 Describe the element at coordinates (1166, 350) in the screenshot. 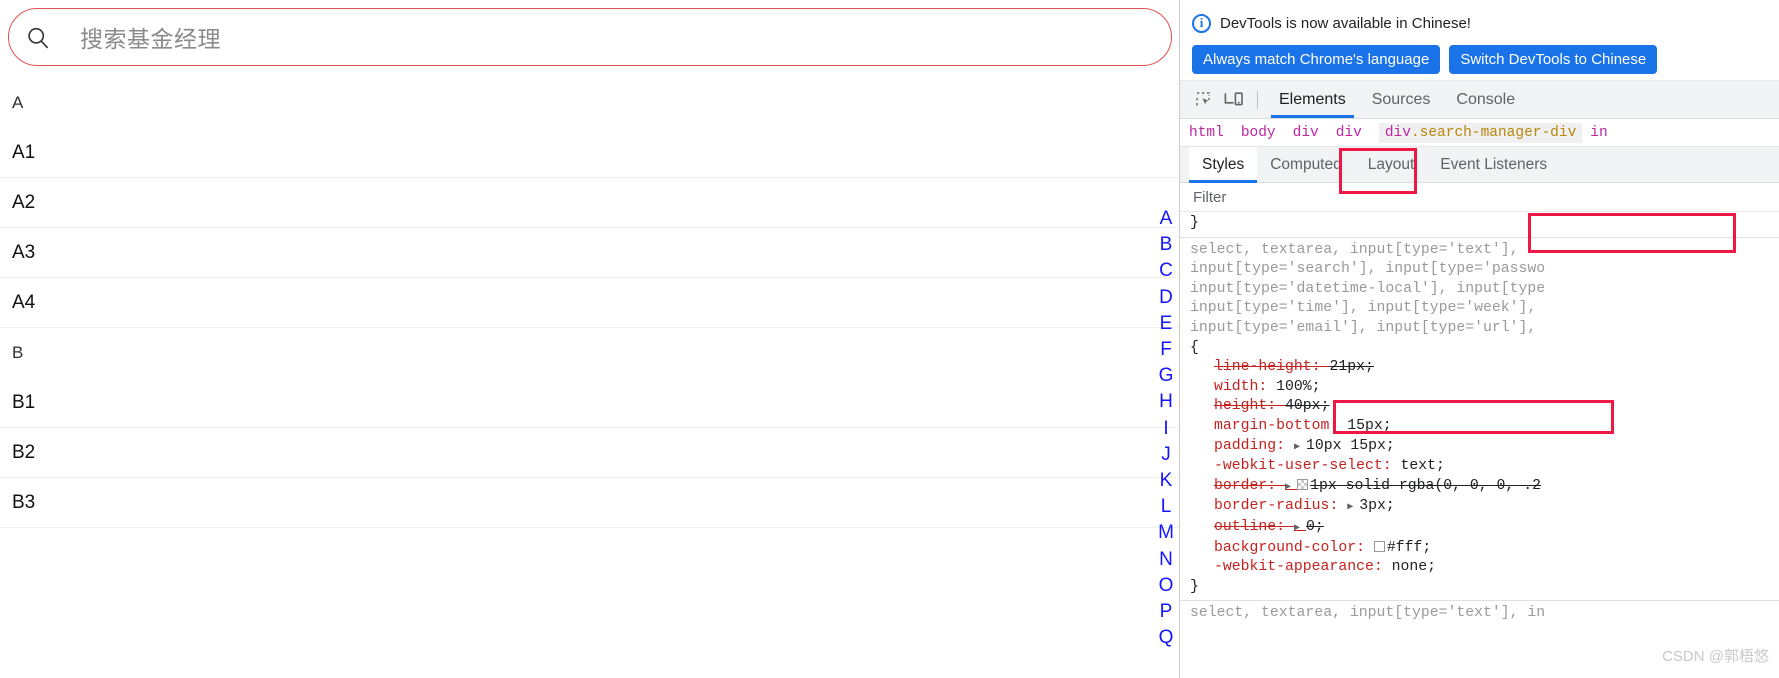

I see `alpha-index-letter-f: F` at that location.